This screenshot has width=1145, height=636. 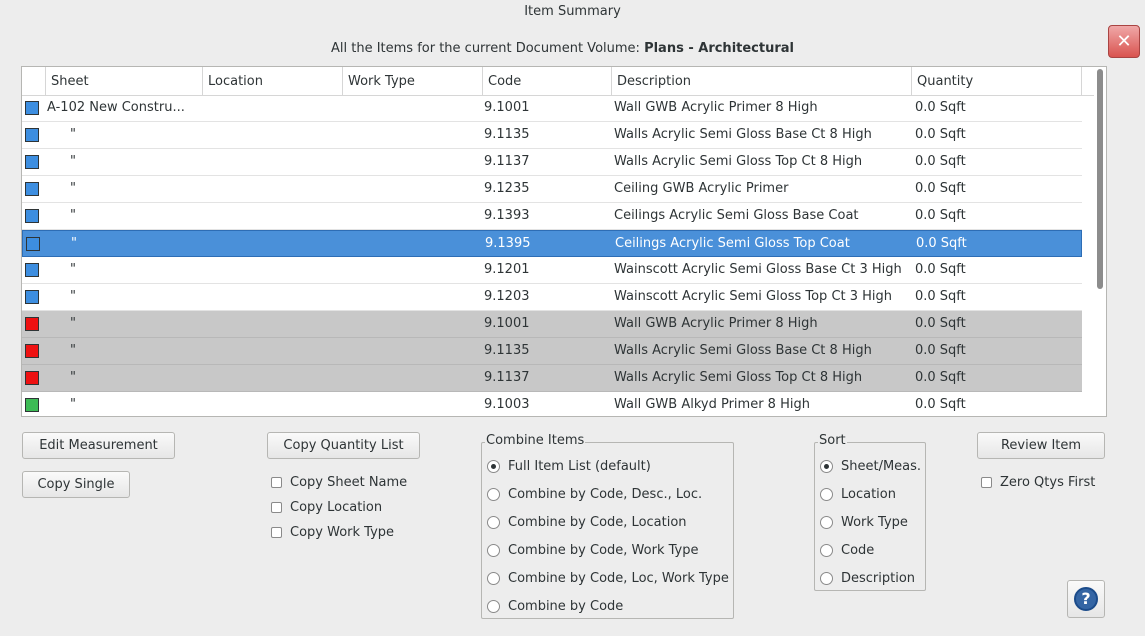 I want to click on cell-code: 9.1201, so click(x=507, y=269).